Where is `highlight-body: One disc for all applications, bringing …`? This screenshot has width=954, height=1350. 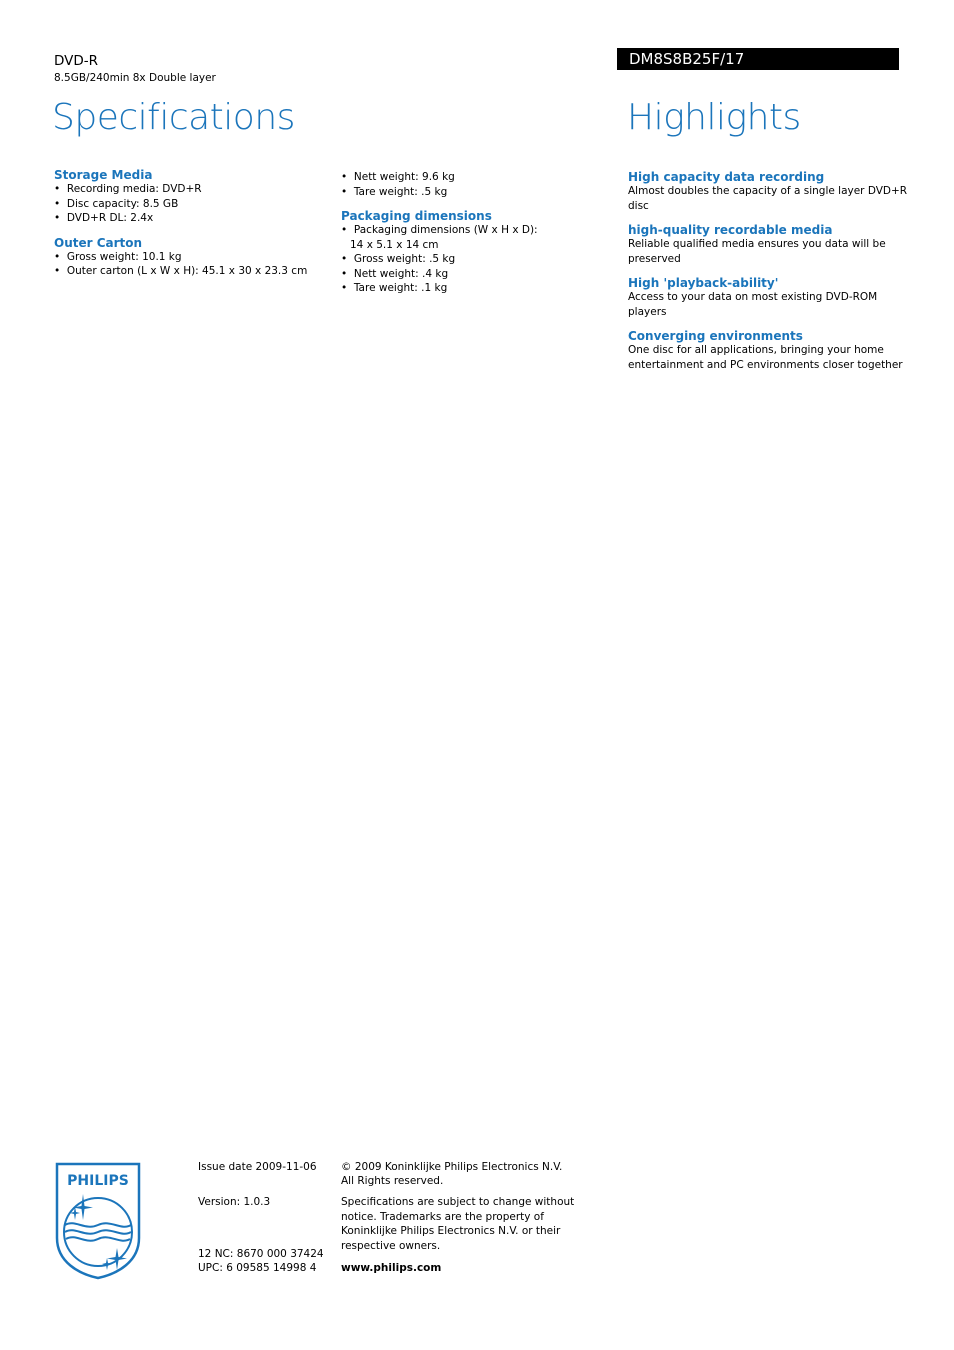 highlight-body: One disc for all applications, bringing … is located at coordinates (765, 357).